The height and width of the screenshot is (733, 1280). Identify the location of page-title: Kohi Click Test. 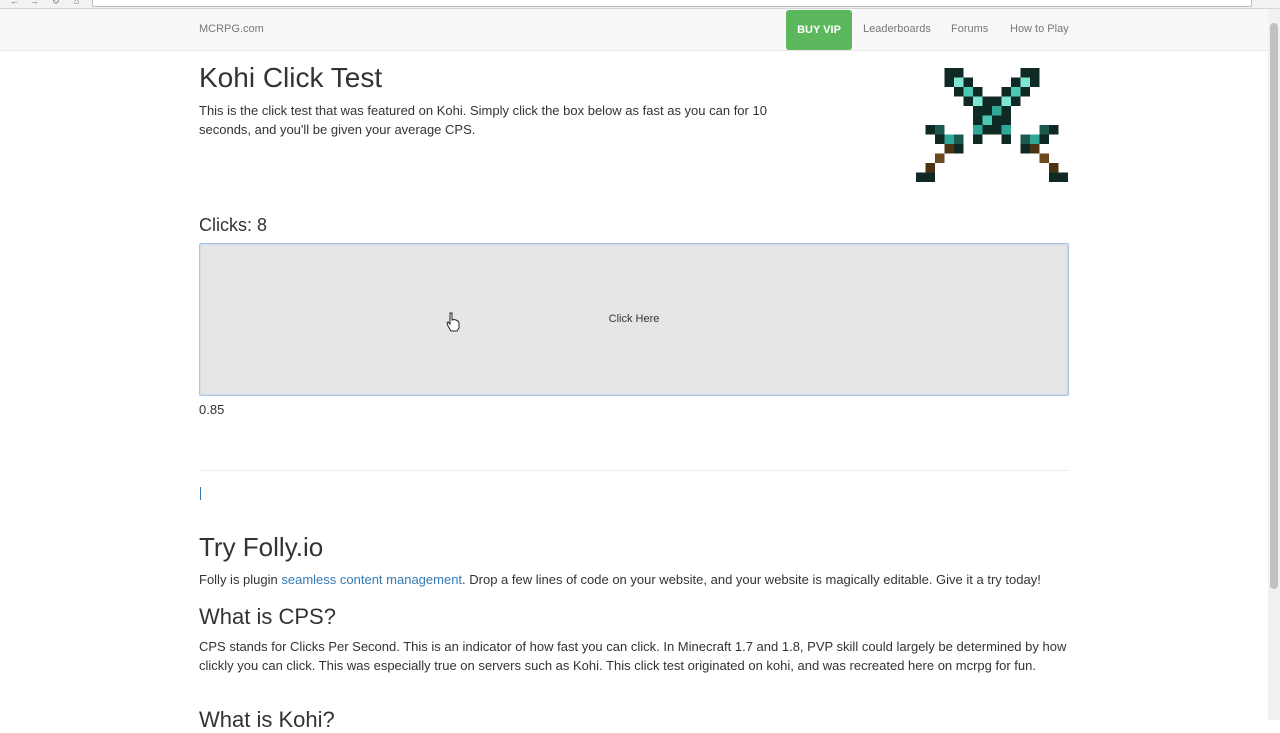
(291, 77).